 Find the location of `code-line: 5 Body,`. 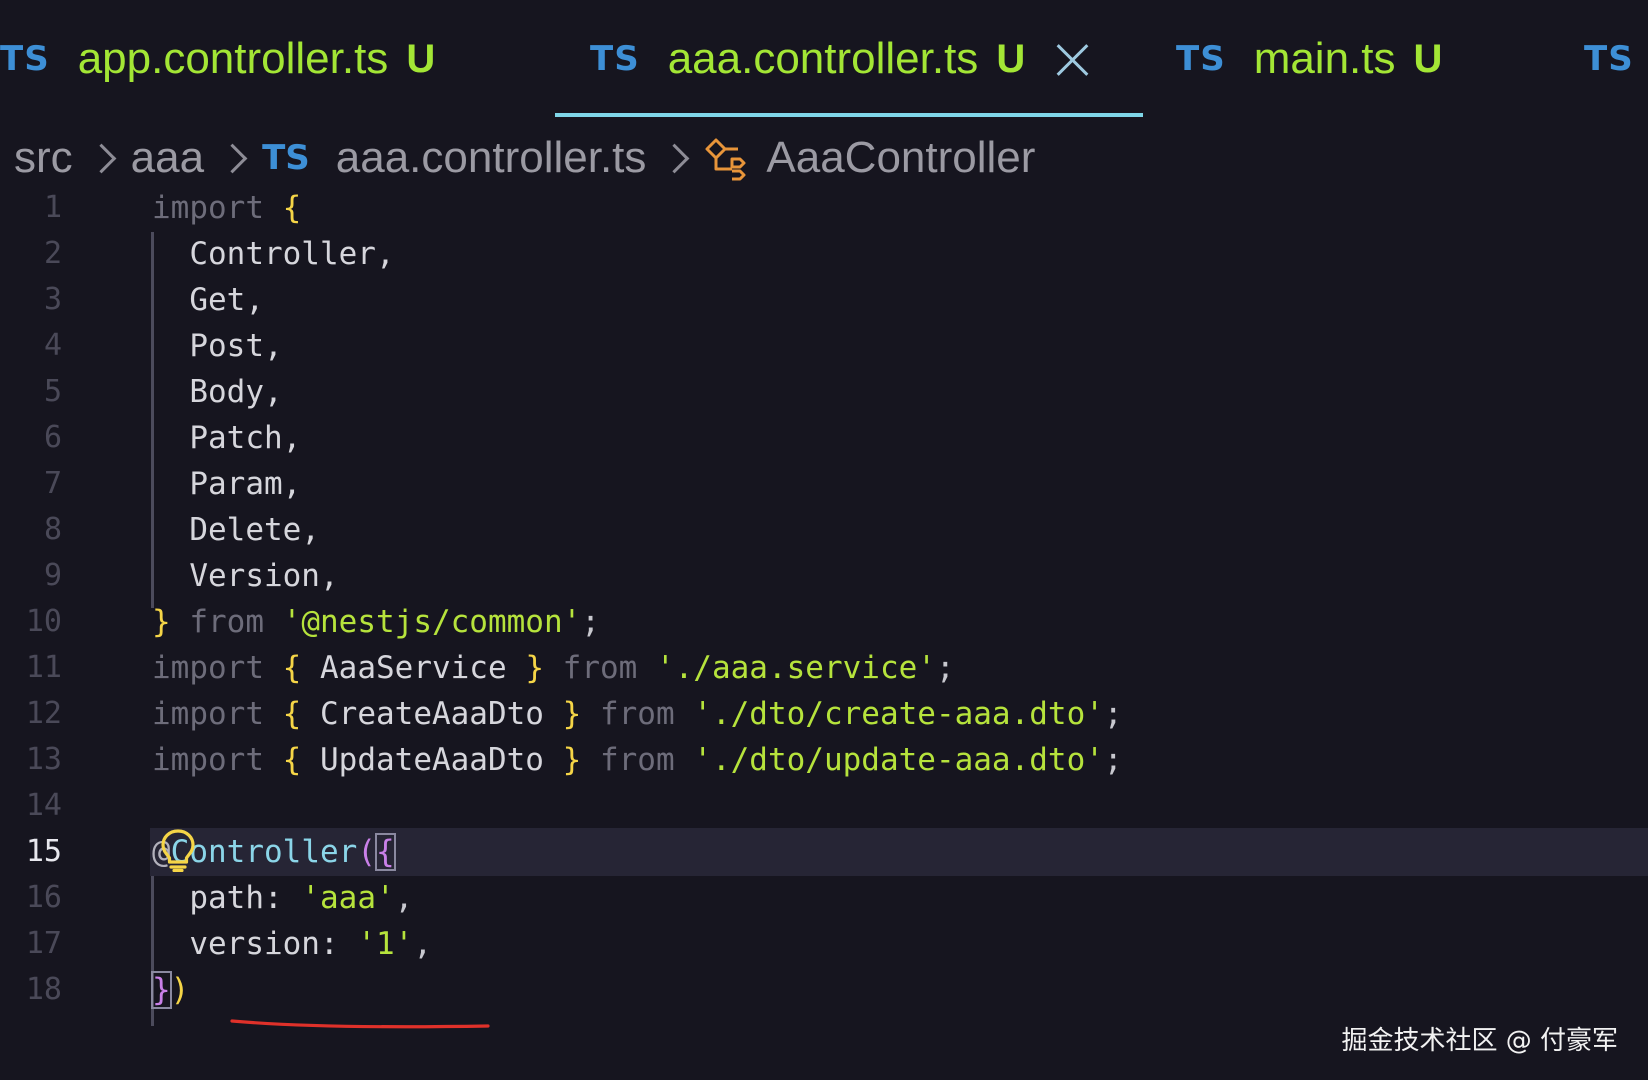

code-line: 5 Body, is located at coordinates (824, 392).